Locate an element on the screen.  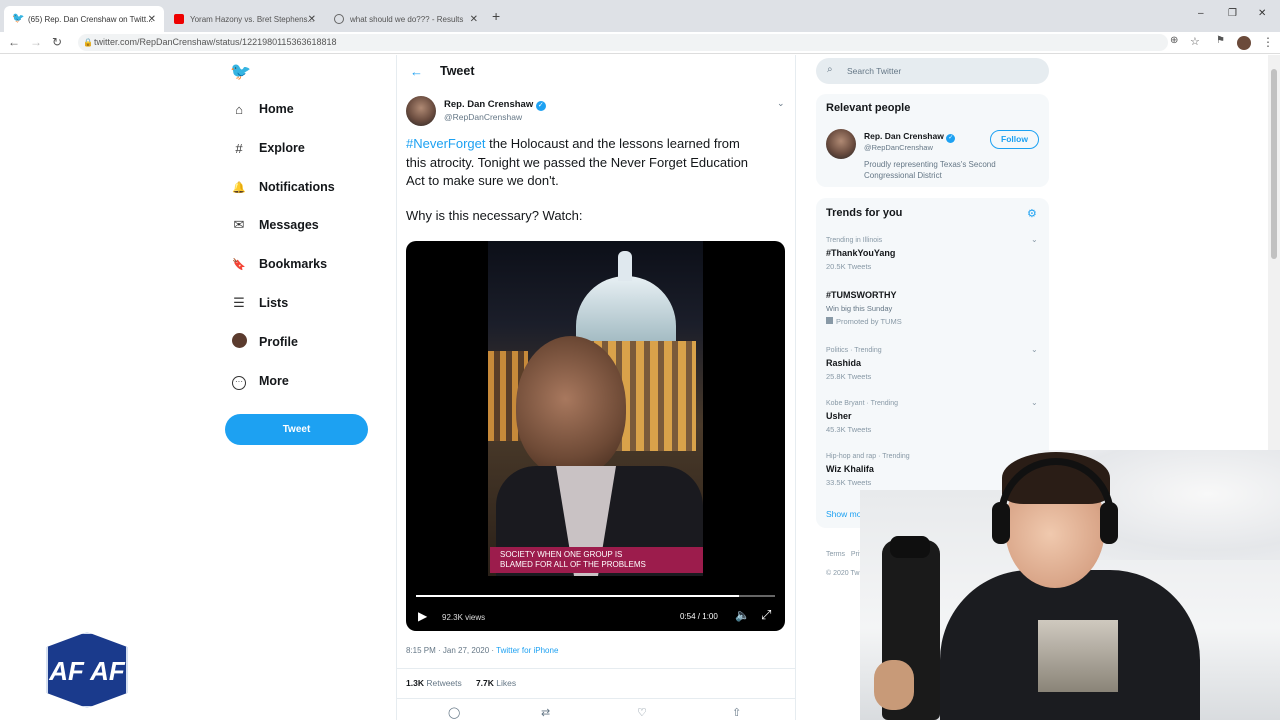
volume-icon: 🔈 is located at coordinates (742, 615).